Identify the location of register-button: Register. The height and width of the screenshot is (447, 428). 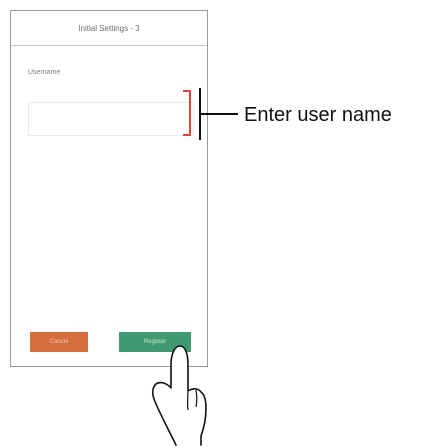
(155, 342).